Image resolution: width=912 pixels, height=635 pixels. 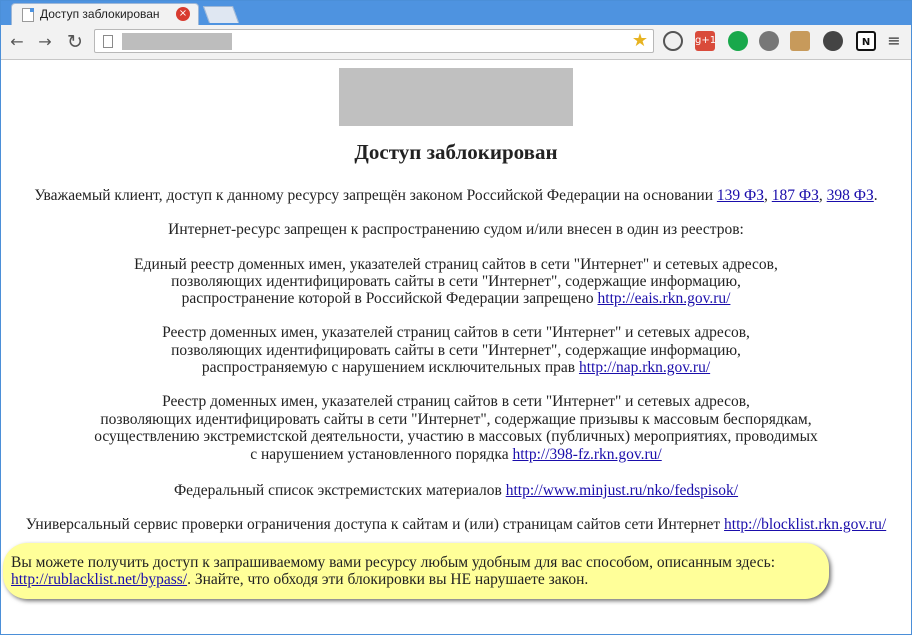 I want to click on page-title: Доступ заблокирован, so click(x=456, y=152).